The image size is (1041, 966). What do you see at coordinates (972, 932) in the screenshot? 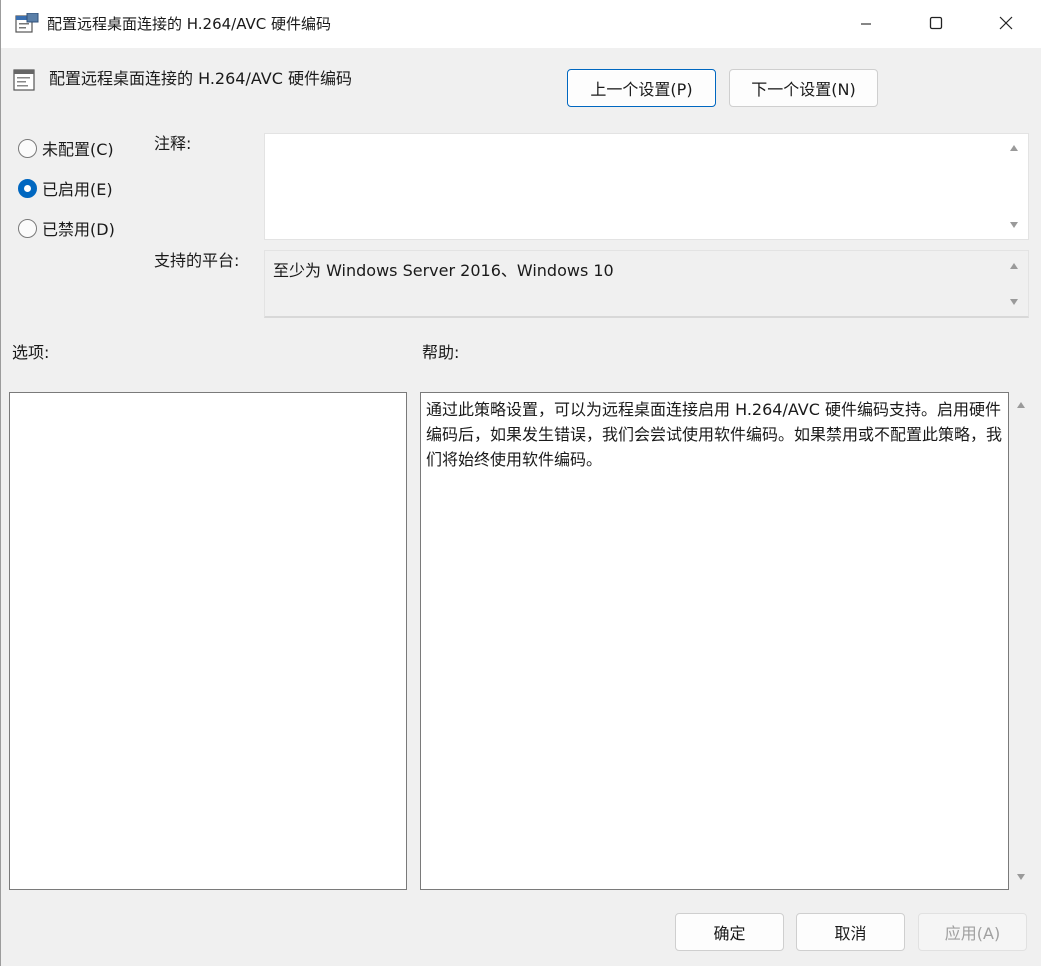
I see `apply-button: 应用(A)` at bounding box center [972, 932].